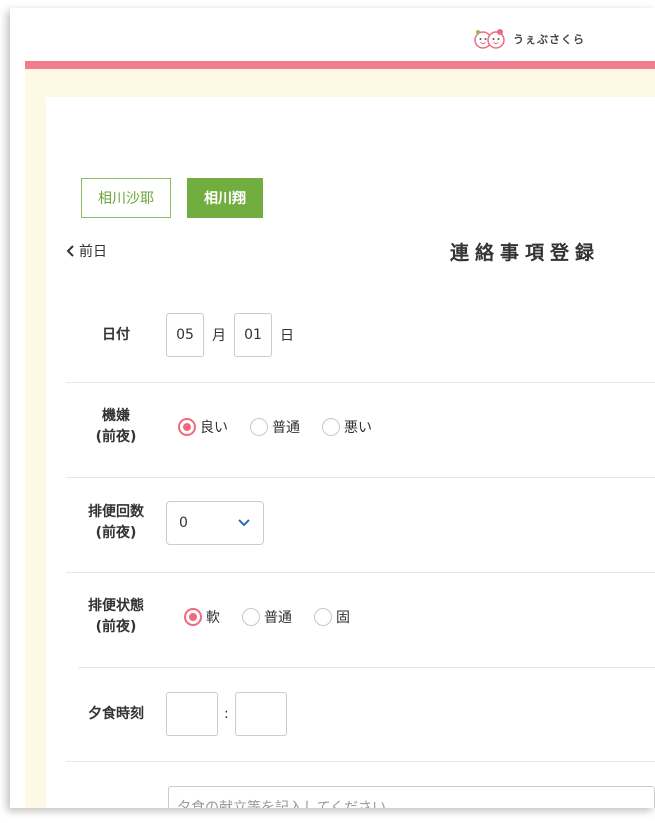 This screenshot has height=823, width=655. I want to click on dinner-menu-textarea: 夕食の献立等を記入してください, so click(411, 797).